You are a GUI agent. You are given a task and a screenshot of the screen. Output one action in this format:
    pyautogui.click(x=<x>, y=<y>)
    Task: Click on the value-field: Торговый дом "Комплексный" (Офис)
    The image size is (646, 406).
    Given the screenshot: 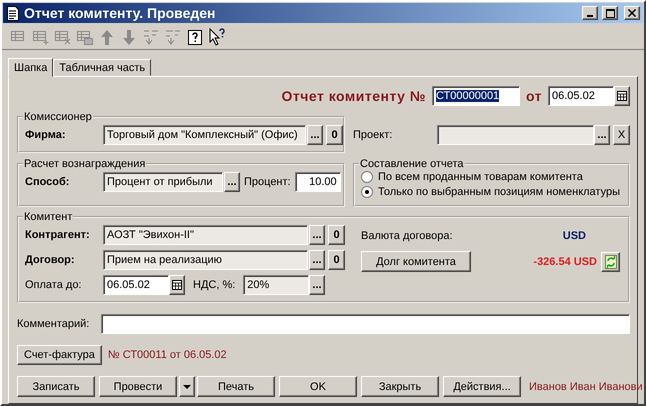 What is the action you would take?
    pyautogui.click(x=204, y=135)
    